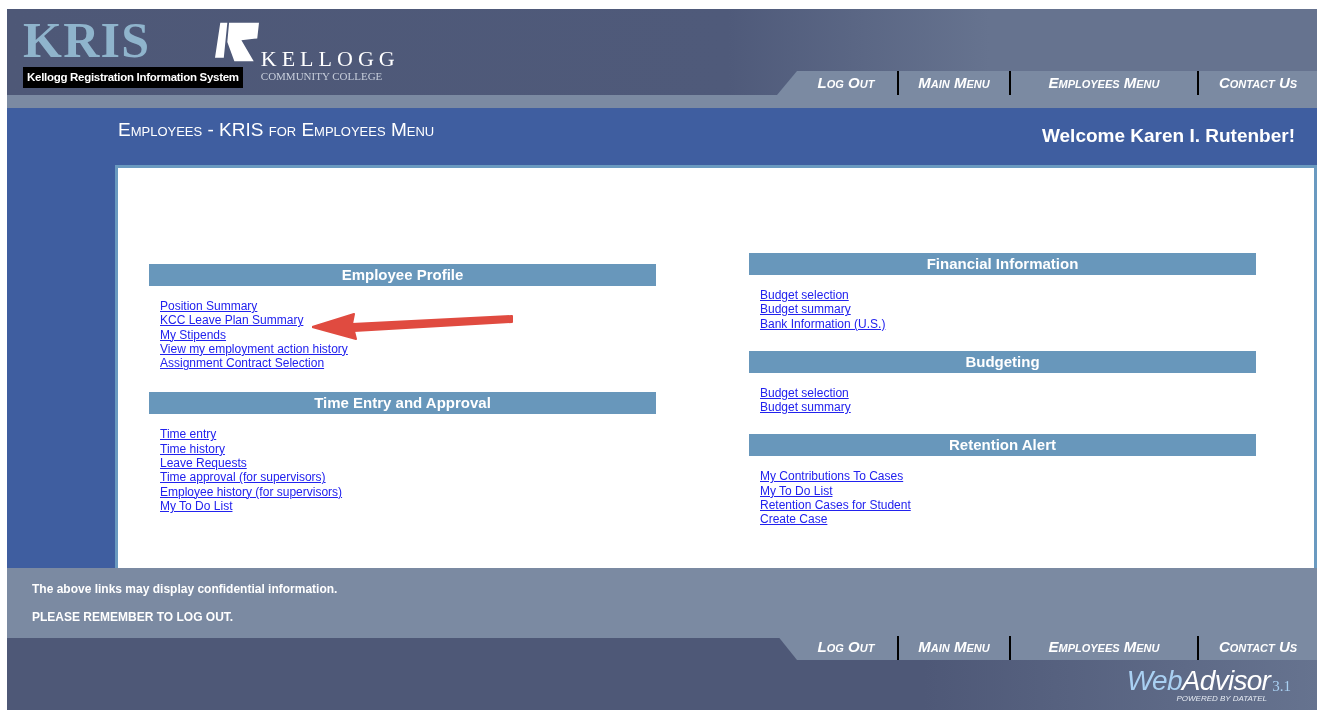 The height and width of the screenshot is (710, 1317). Describe the element at coordinates (1208, 685) in the screenshot. I see `webadvisor-logo: WebAdvisor3.1 POWERED BY DATATEL` at that location.